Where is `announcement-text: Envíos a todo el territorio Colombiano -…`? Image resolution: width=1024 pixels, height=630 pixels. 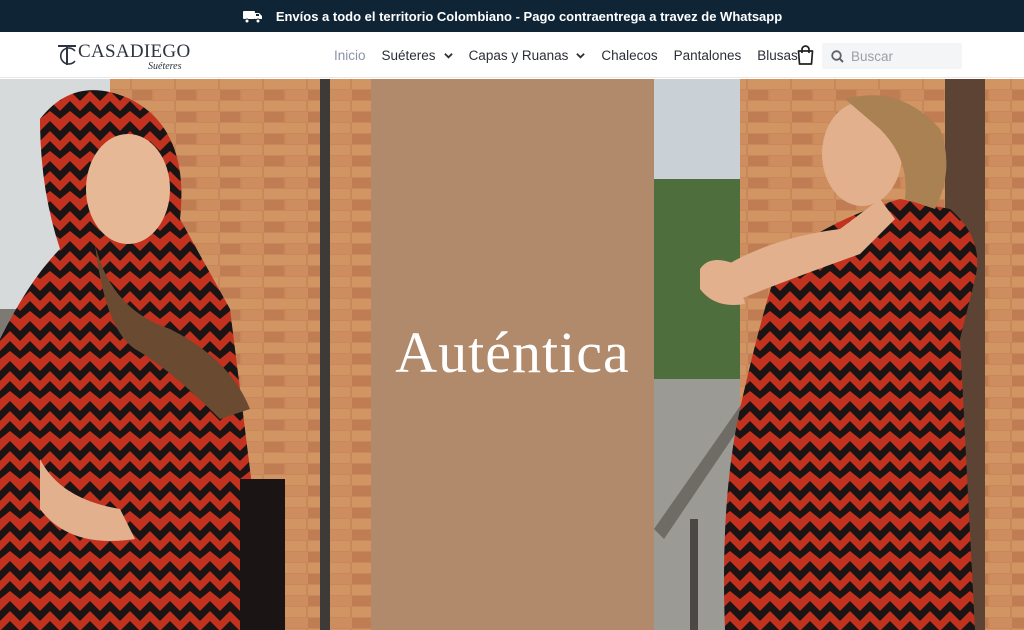
announcement-text: Envíos a todo el territorio Colombiano -… is located at coordinates (529, 16).